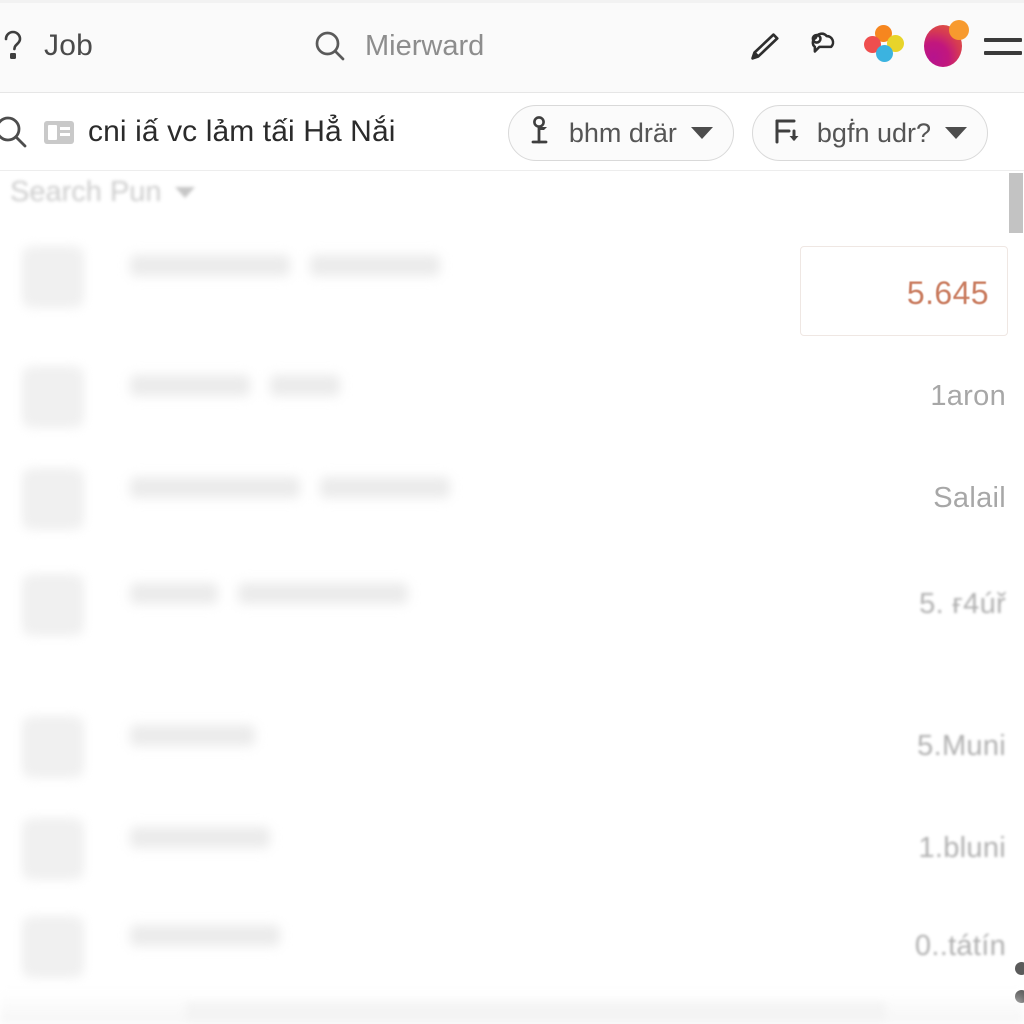 The image size is (1024, 1024). I want to click on top-actions, so click(883, 43).